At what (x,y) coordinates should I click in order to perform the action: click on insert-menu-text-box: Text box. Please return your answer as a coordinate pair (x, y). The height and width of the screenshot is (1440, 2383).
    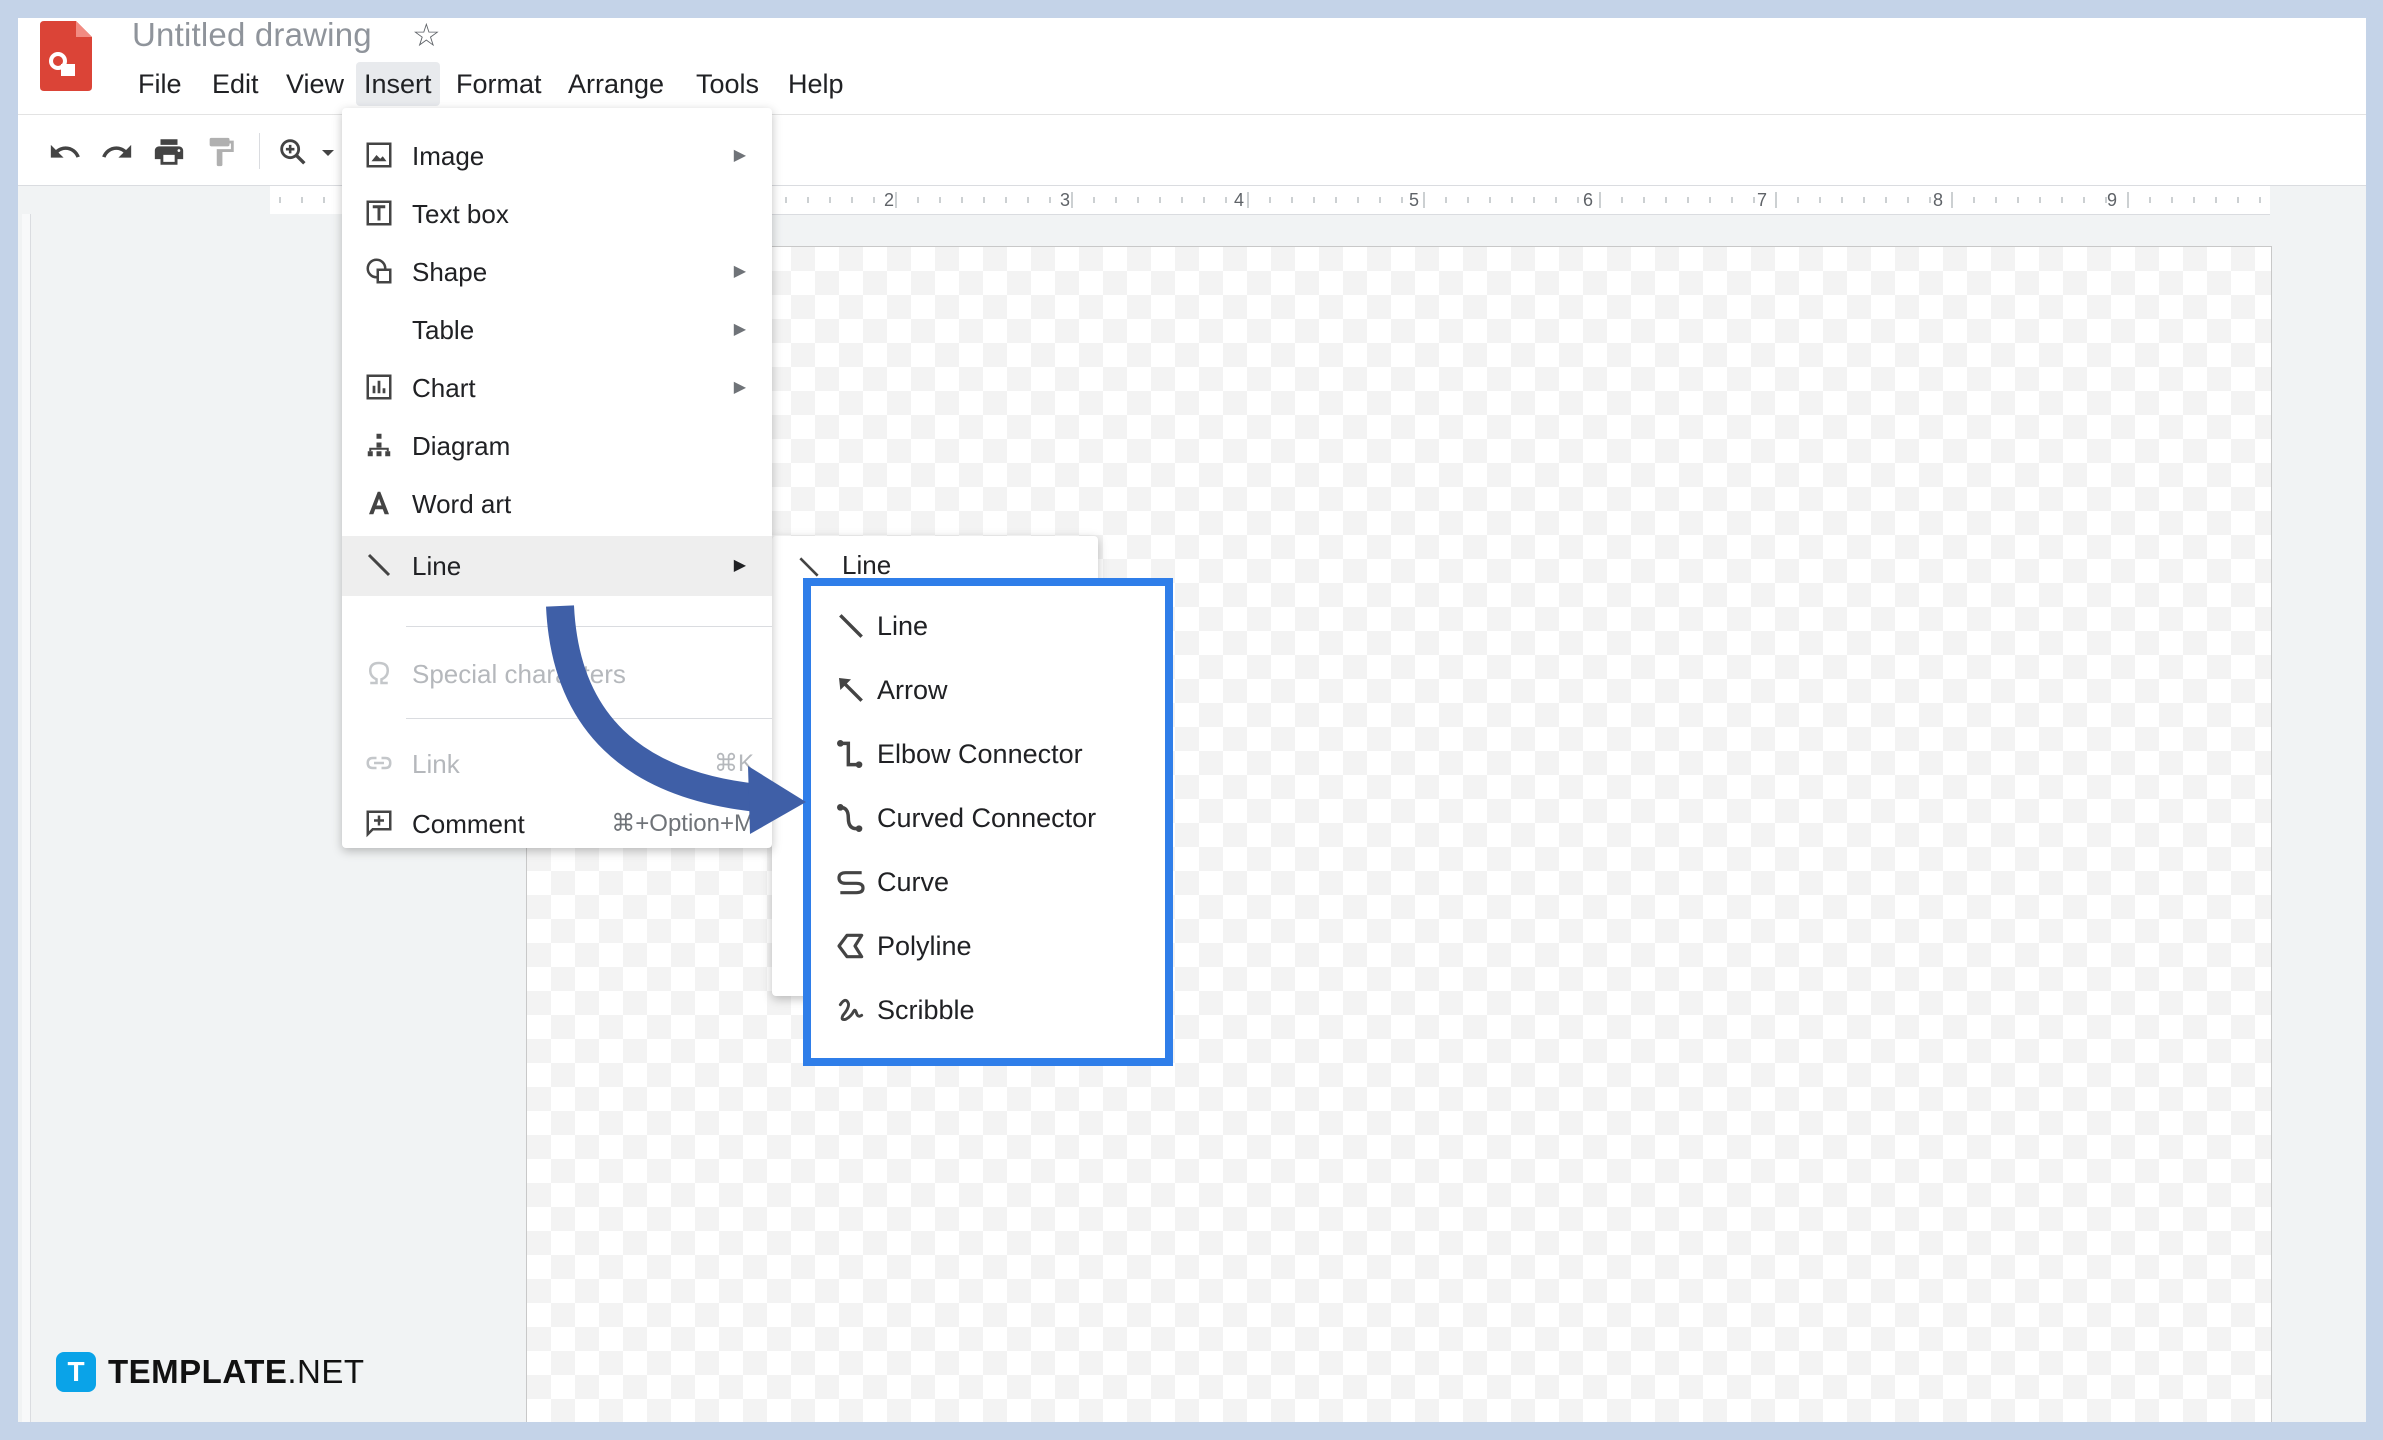
    Looking at the image, I should click on (557, 214).